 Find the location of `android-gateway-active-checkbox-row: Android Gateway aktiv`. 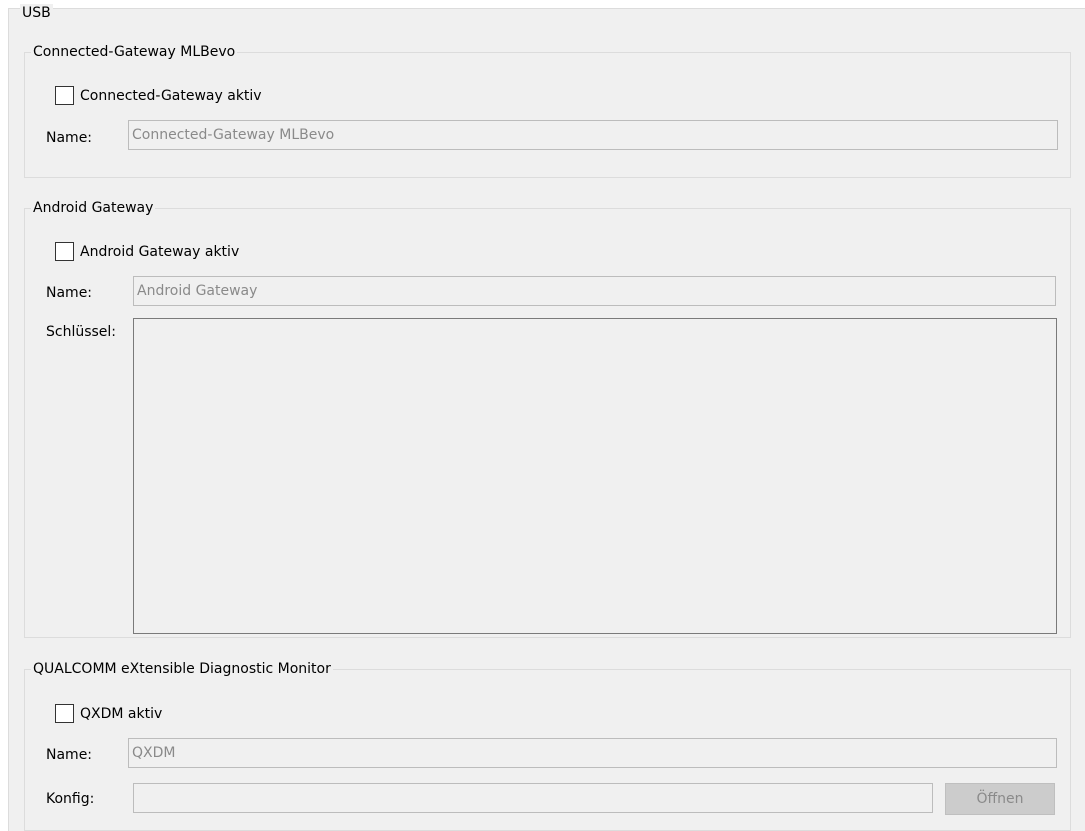

android-gateway-active-checkbox-row: Android Gateway aktiv is located at coordinates (147, 251).